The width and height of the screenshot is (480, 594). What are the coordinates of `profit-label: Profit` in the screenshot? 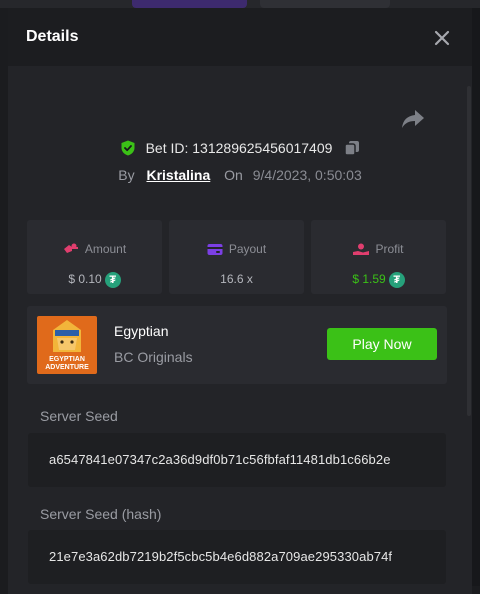 It's located at (389, 249).